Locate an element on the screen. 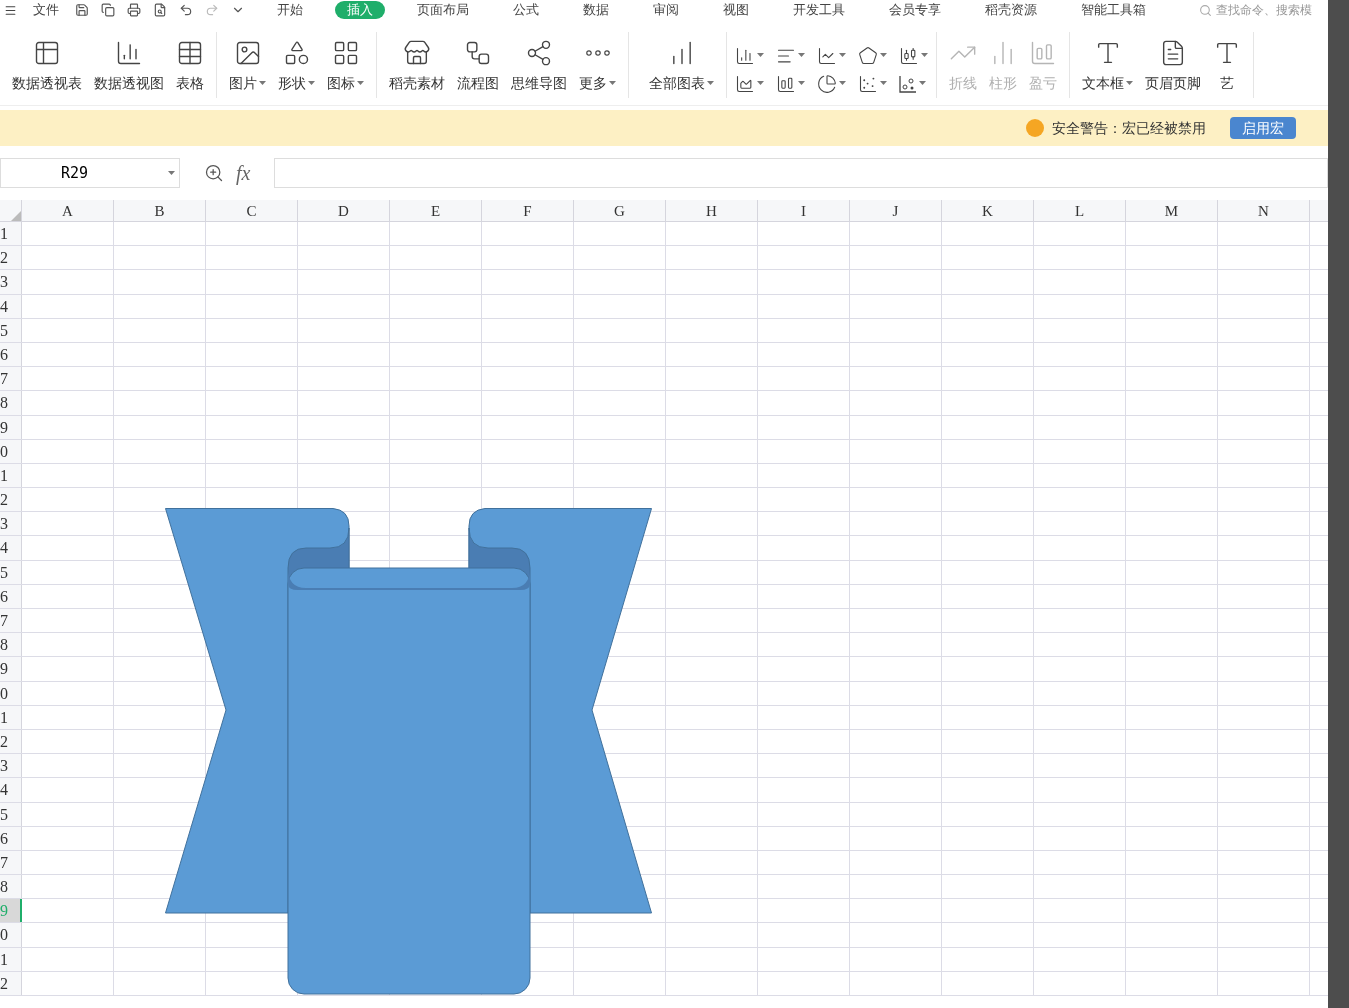  undo-icon is located at coordinates (186, 10).